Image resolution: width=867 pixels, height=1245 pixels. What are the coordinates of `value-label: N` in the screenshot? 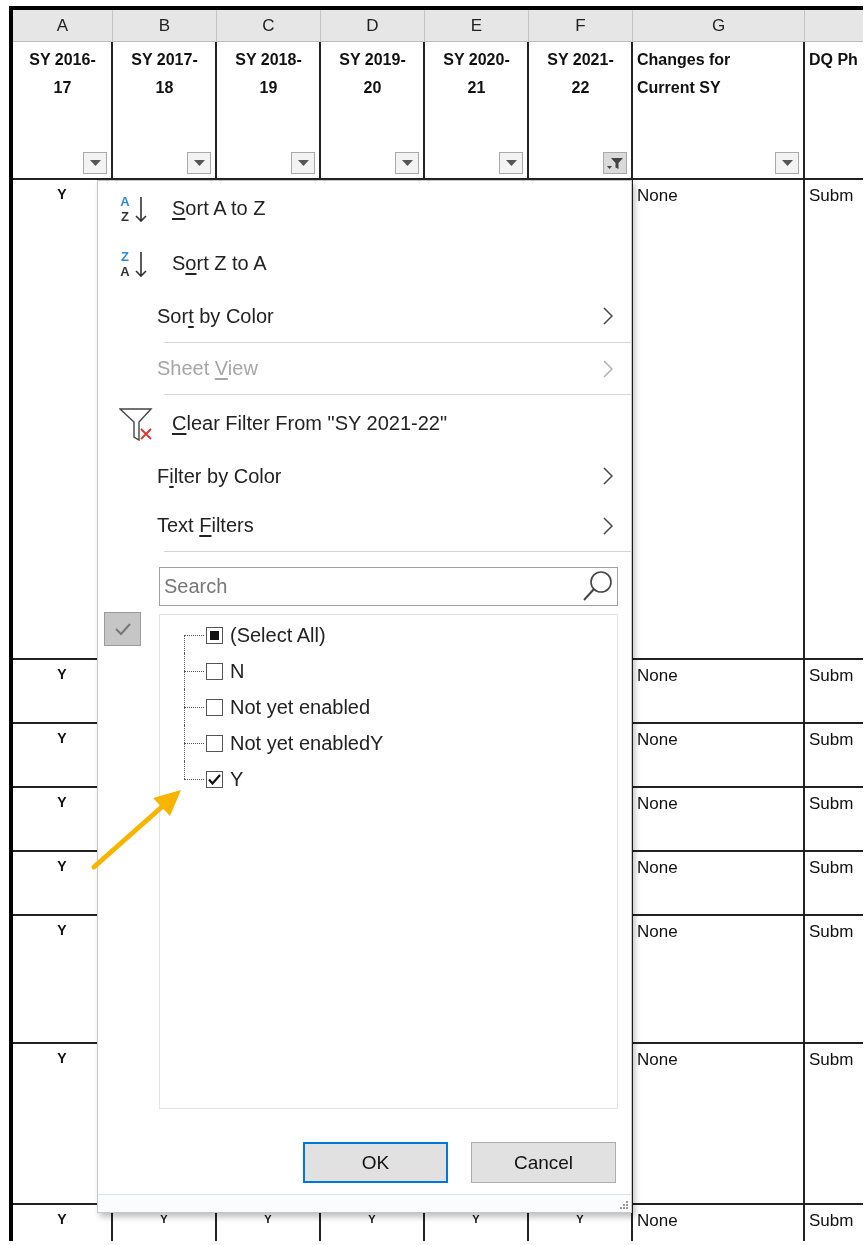 It's located at (237, 671).